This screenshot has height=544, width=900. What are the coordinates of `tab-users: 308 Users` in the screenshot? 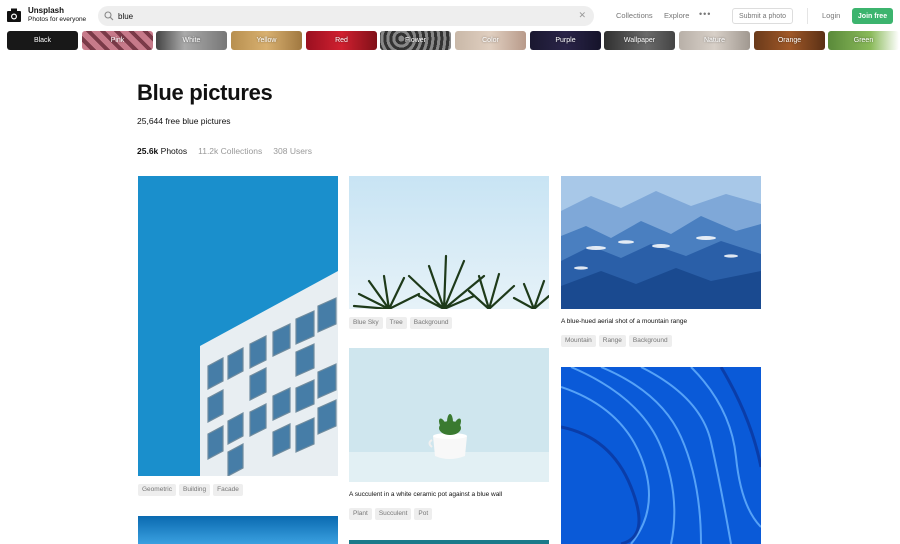 It's located at (292, 151).